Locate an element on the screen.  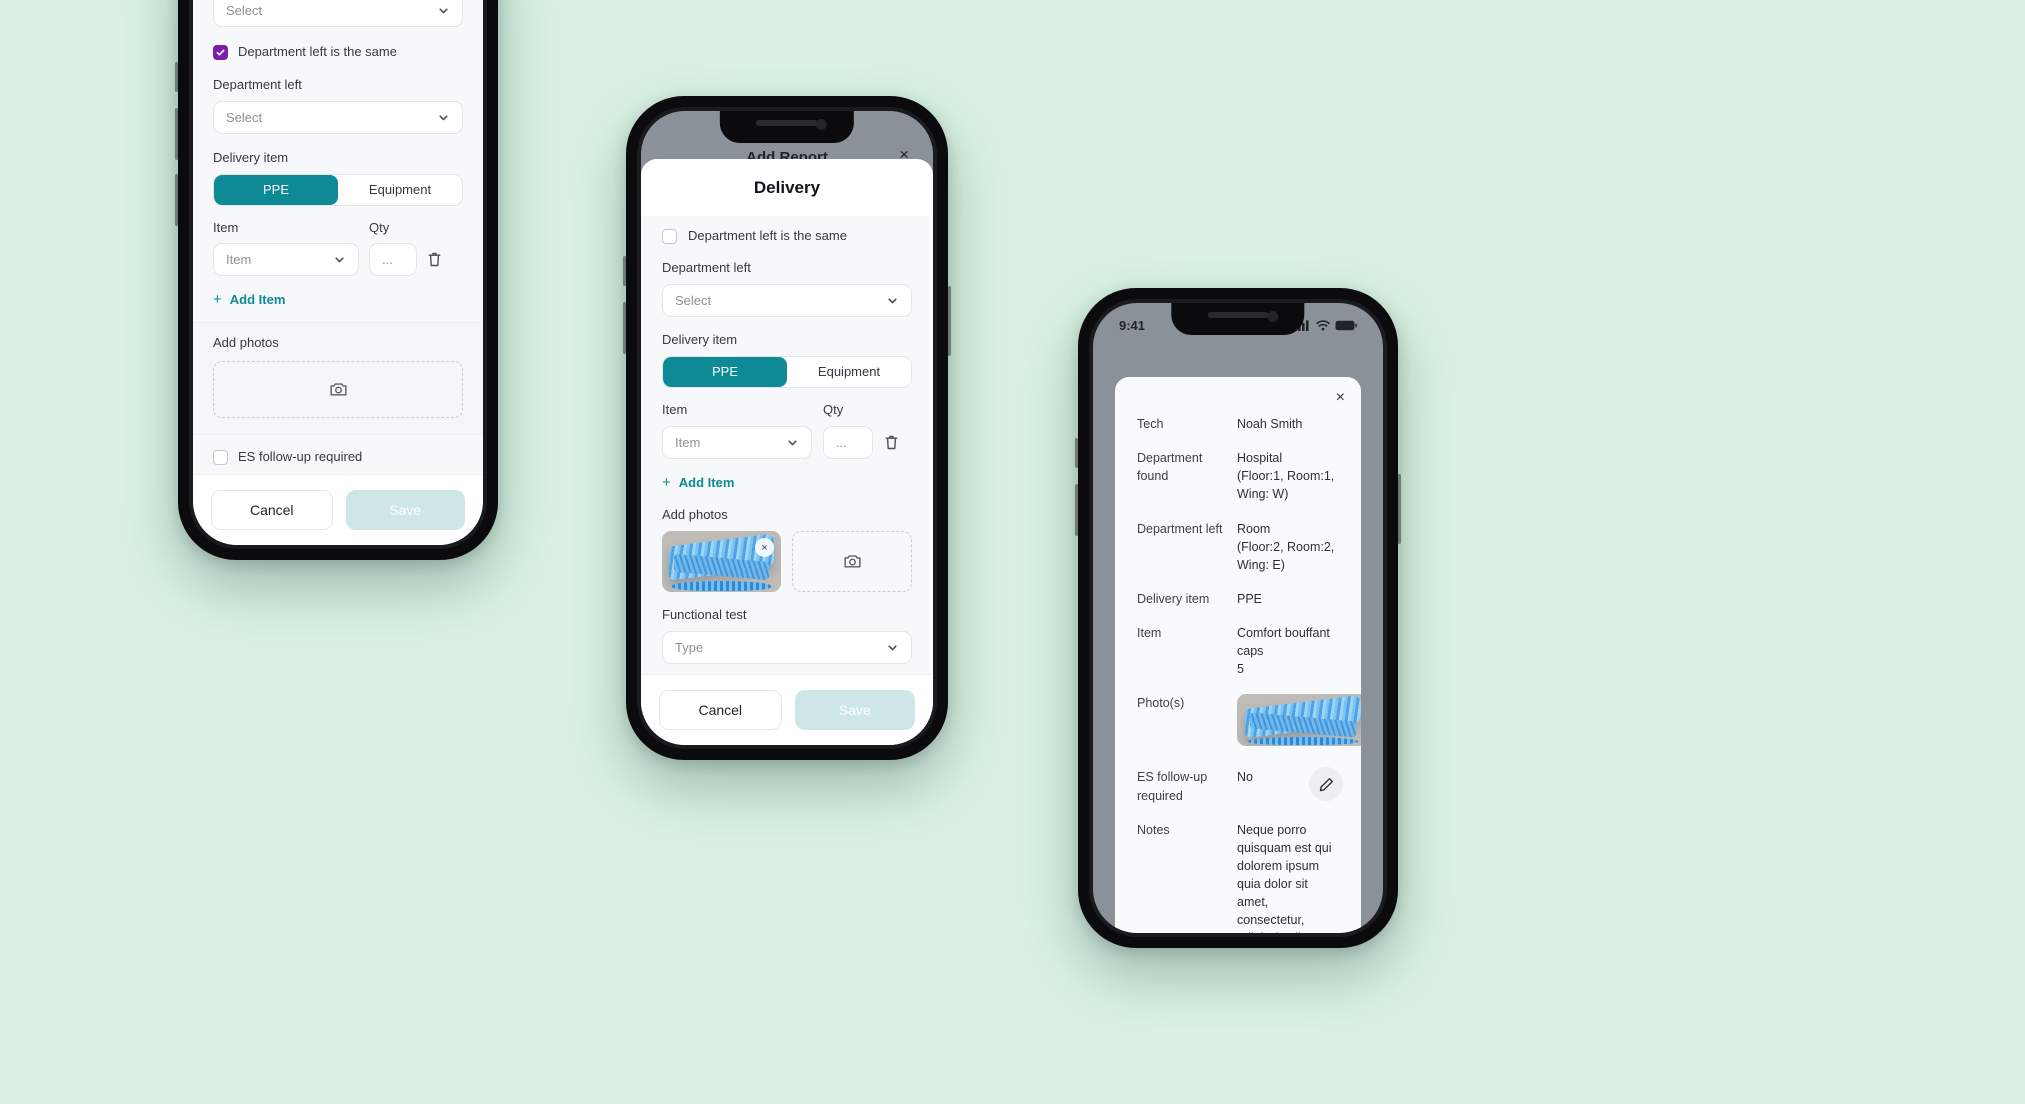
detail-value: Room (Floor:2, Room:2, Wing: E) is located at coordinates (1286, 546).